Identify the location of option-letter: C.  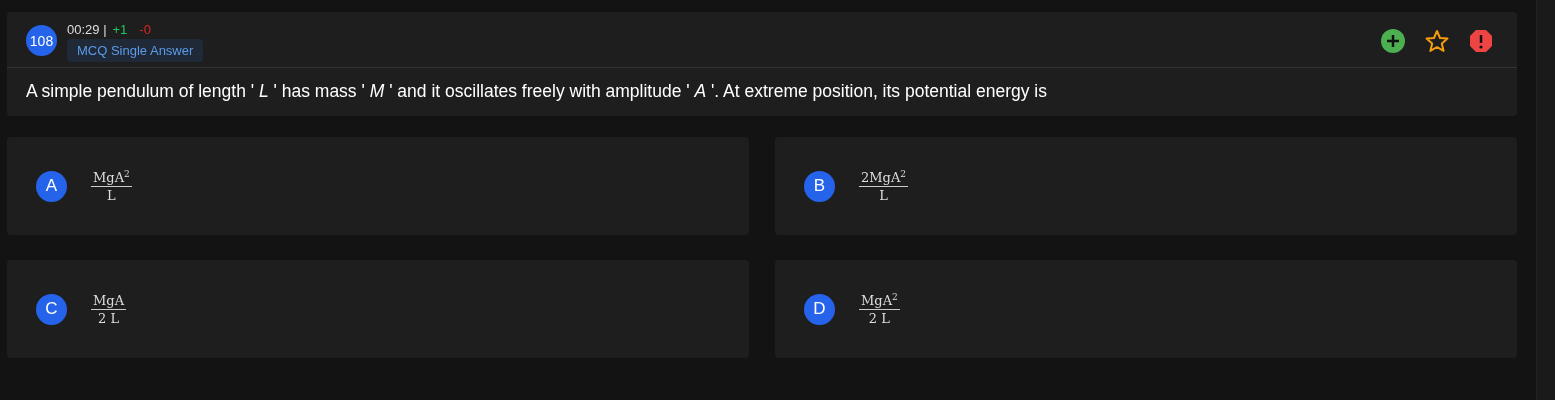
(51, 309).